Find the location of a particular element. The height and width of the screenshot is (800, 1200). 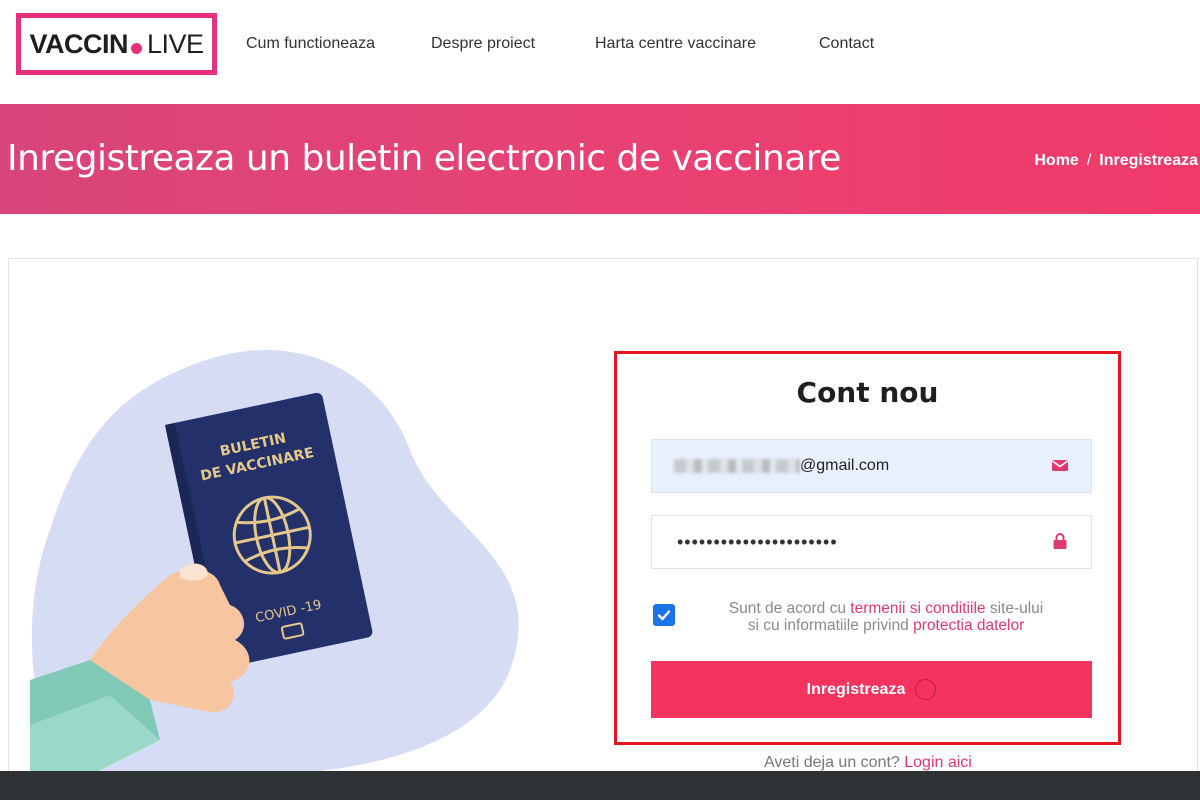

nav-link-cum-functioneaza: Cum functioneaza is located at coordinates (310, 44).